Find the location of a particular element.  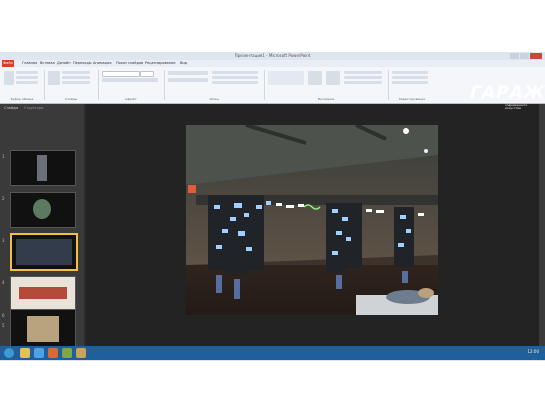

close-button is located at coordinates (536, 56).